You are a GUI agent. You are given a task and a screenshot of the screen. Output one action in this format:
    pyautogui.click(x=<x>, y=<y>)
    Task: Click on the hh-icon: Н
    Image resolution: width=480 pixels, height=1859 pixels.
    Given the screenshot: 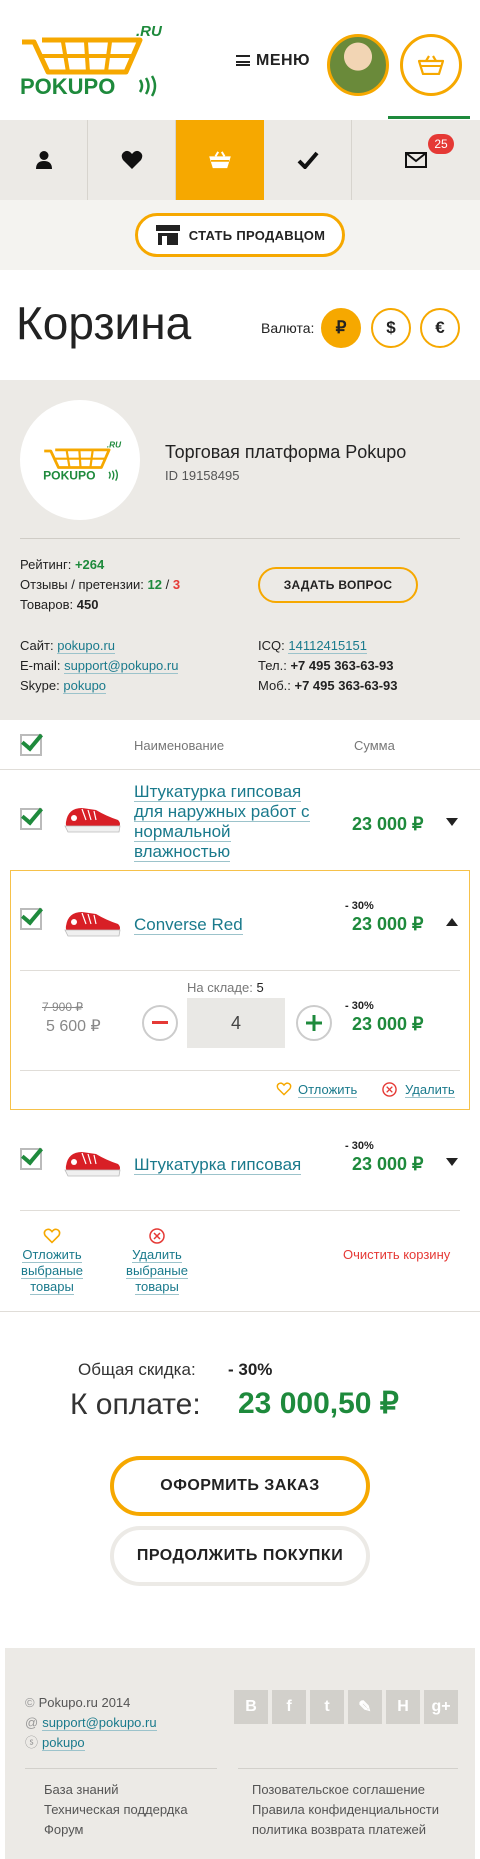 What is the action you would take?
    pyautogui.click(x=403, y=1707)
    